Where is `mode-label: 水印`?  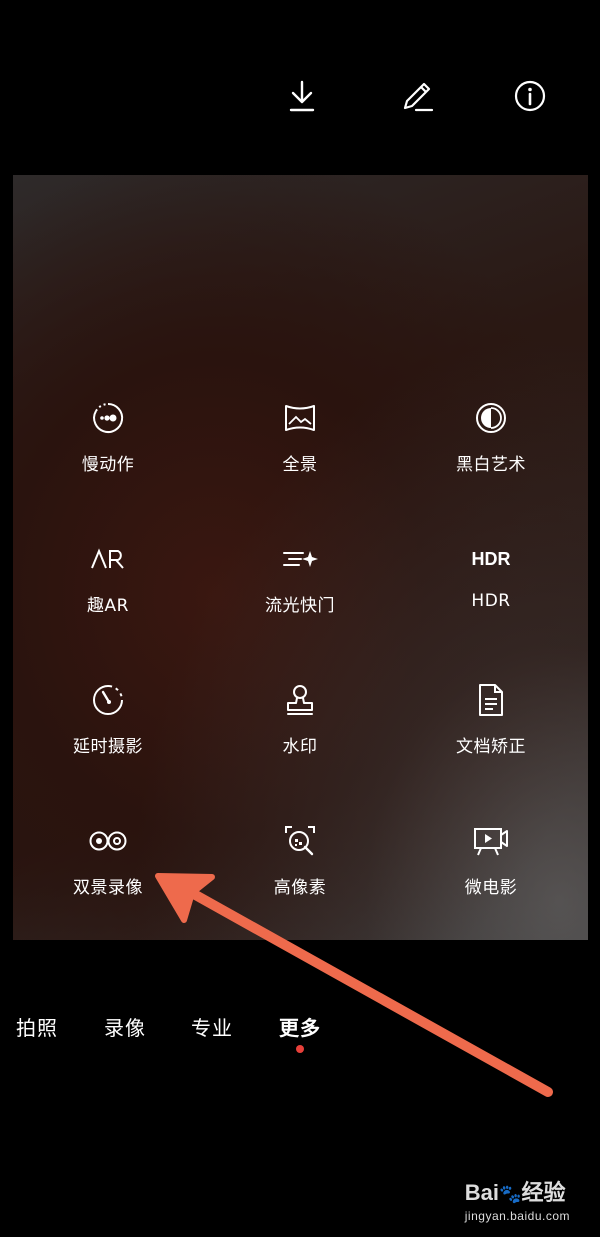 mode-label: 水印 is located at coordinates (300, 747).